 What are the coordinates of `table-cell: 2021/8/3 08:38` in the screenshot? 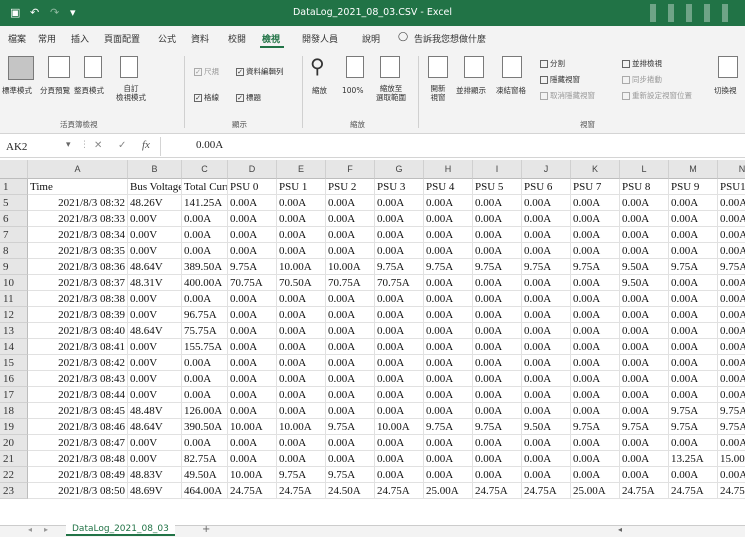 It's located at (78, 299).